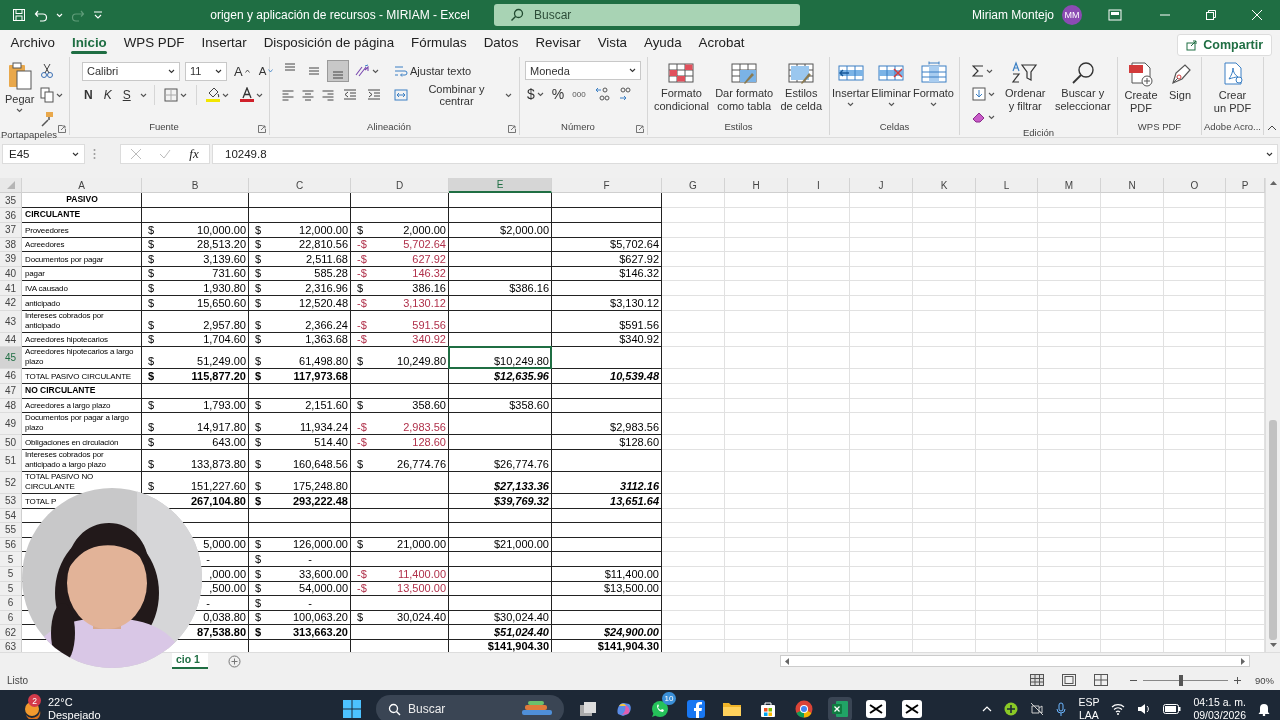 Image resolution: width=1280 pixels, height=720 pixels. Describe the element at coordinates (194, 154) in the screenshot. I see `insert-function-button: fx` at that location.